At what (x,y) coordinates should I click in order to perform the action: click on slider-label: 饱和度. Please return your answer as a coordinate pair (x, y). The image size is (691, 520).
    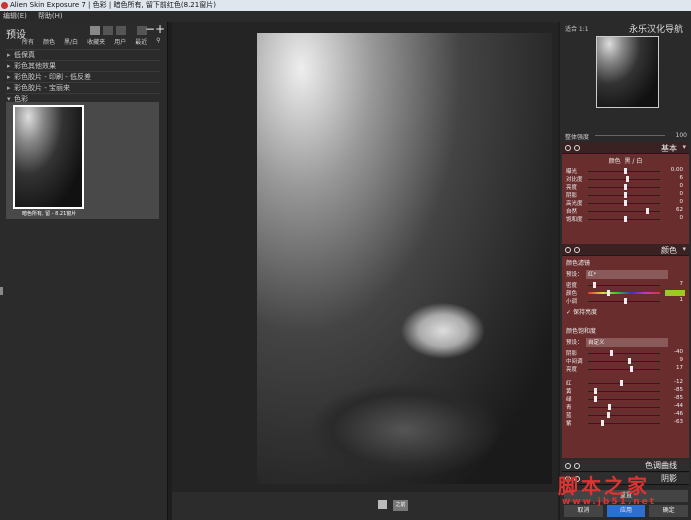
    Looking at the image, I should click on (574, 220).